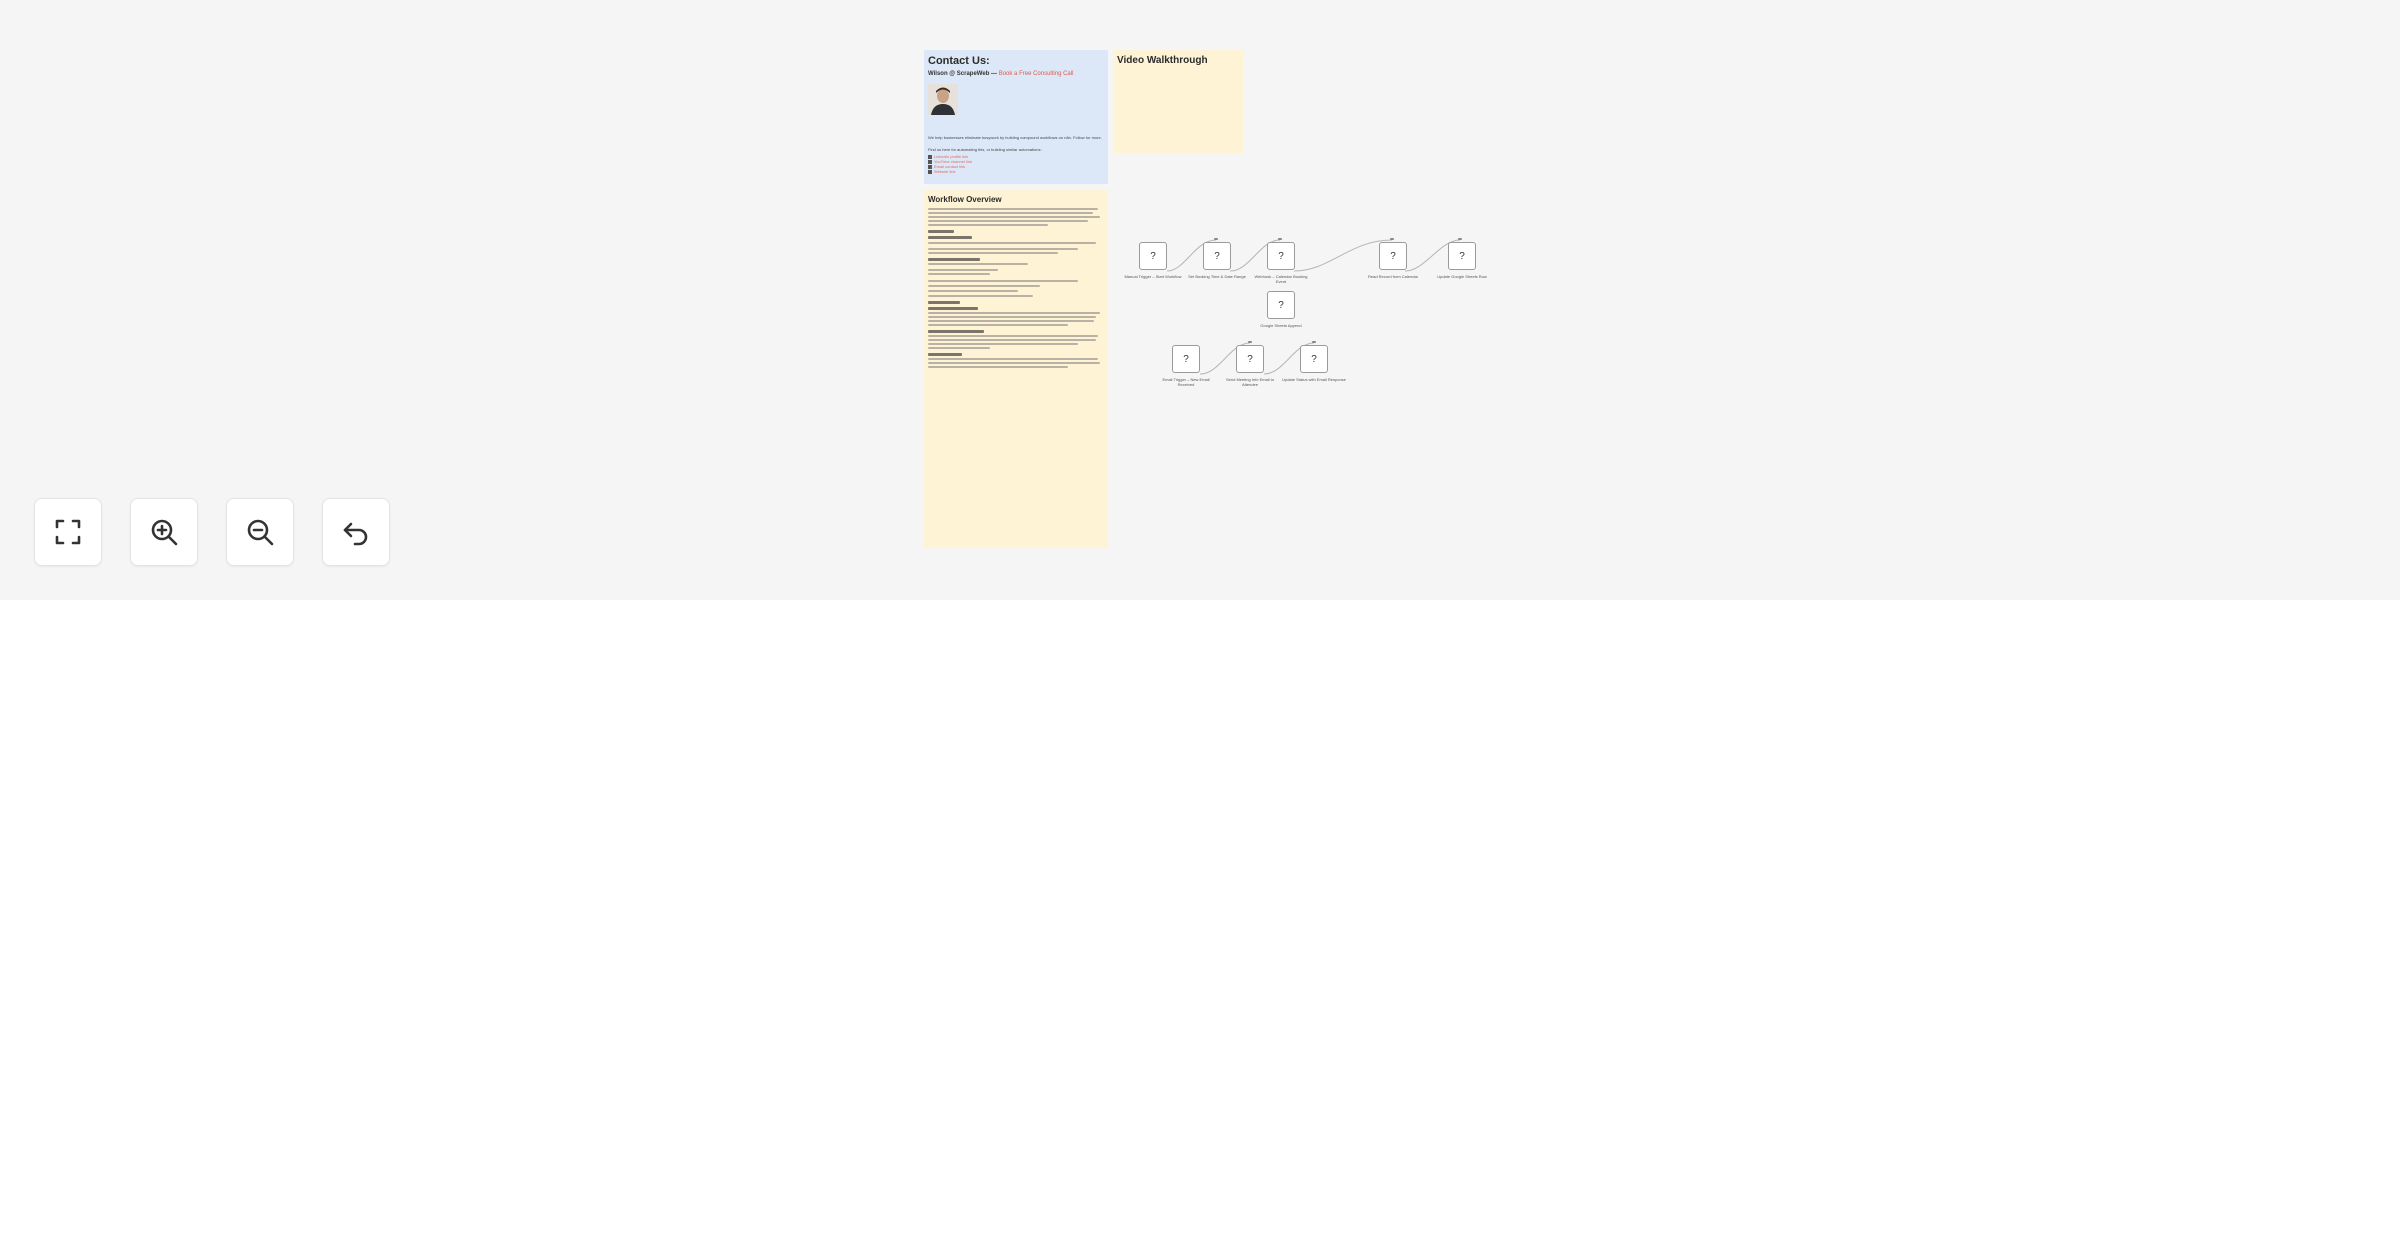  Describe the element at coordinates (1250, 382) in the screenshot. I see `node-label: Send Meeting Info Email to Attendee` at that location.